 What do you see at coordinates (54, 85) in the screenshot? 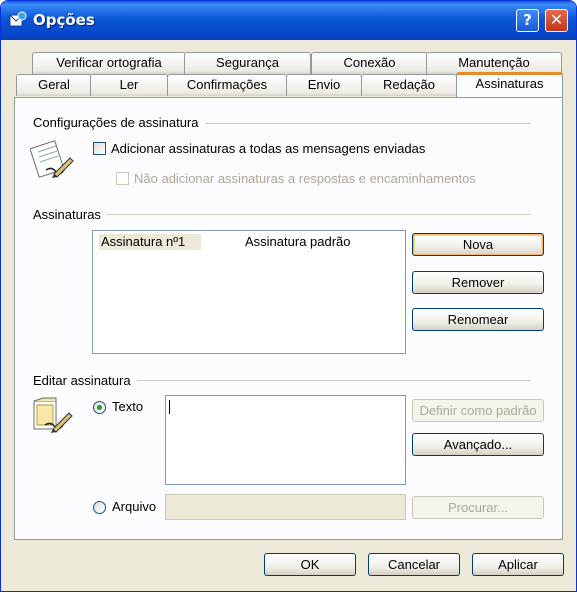
I see `tab-geral: Geral` at bounding box center [54, 85].